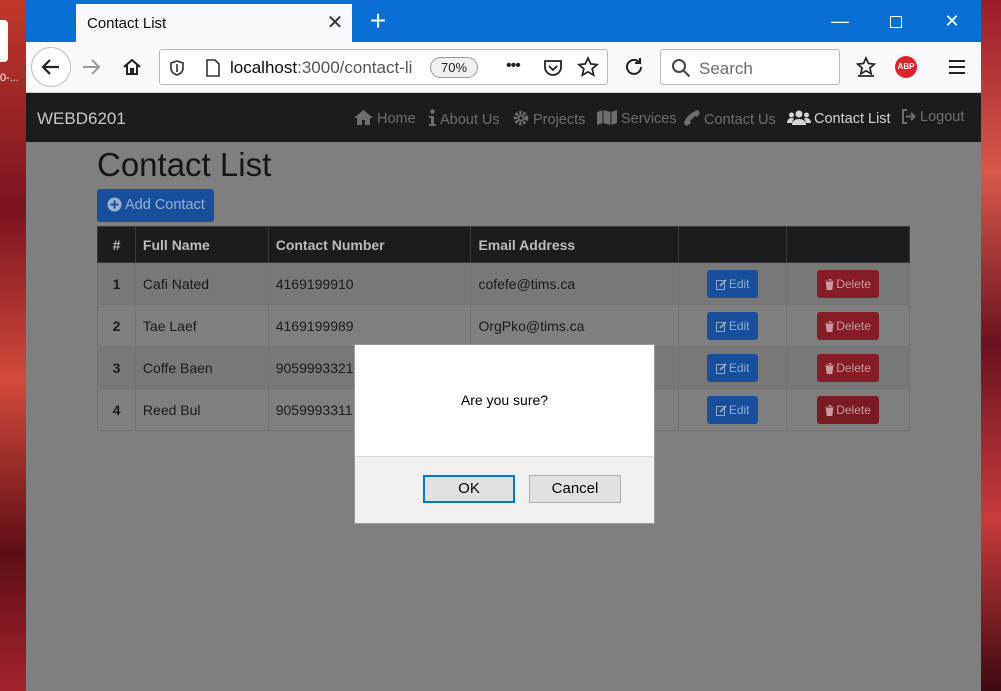 The height and width of the screenshot is (691, 1001). I want to click on url-bar: localhost:3000/contact-li 70% •••, so click(383, 67).